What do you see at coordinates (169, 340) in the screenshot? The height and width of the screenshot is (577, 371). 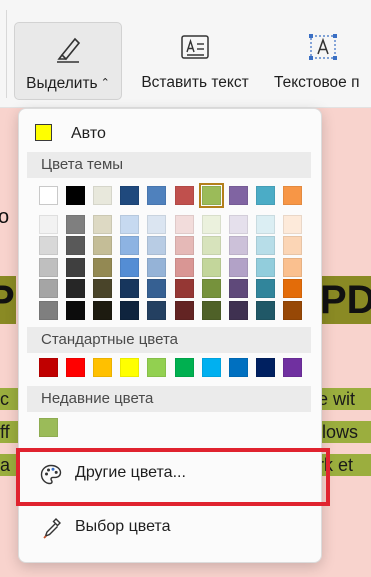 I see `standard-colors-heading: Стандартные цвета` at bounding box center [169, 340].